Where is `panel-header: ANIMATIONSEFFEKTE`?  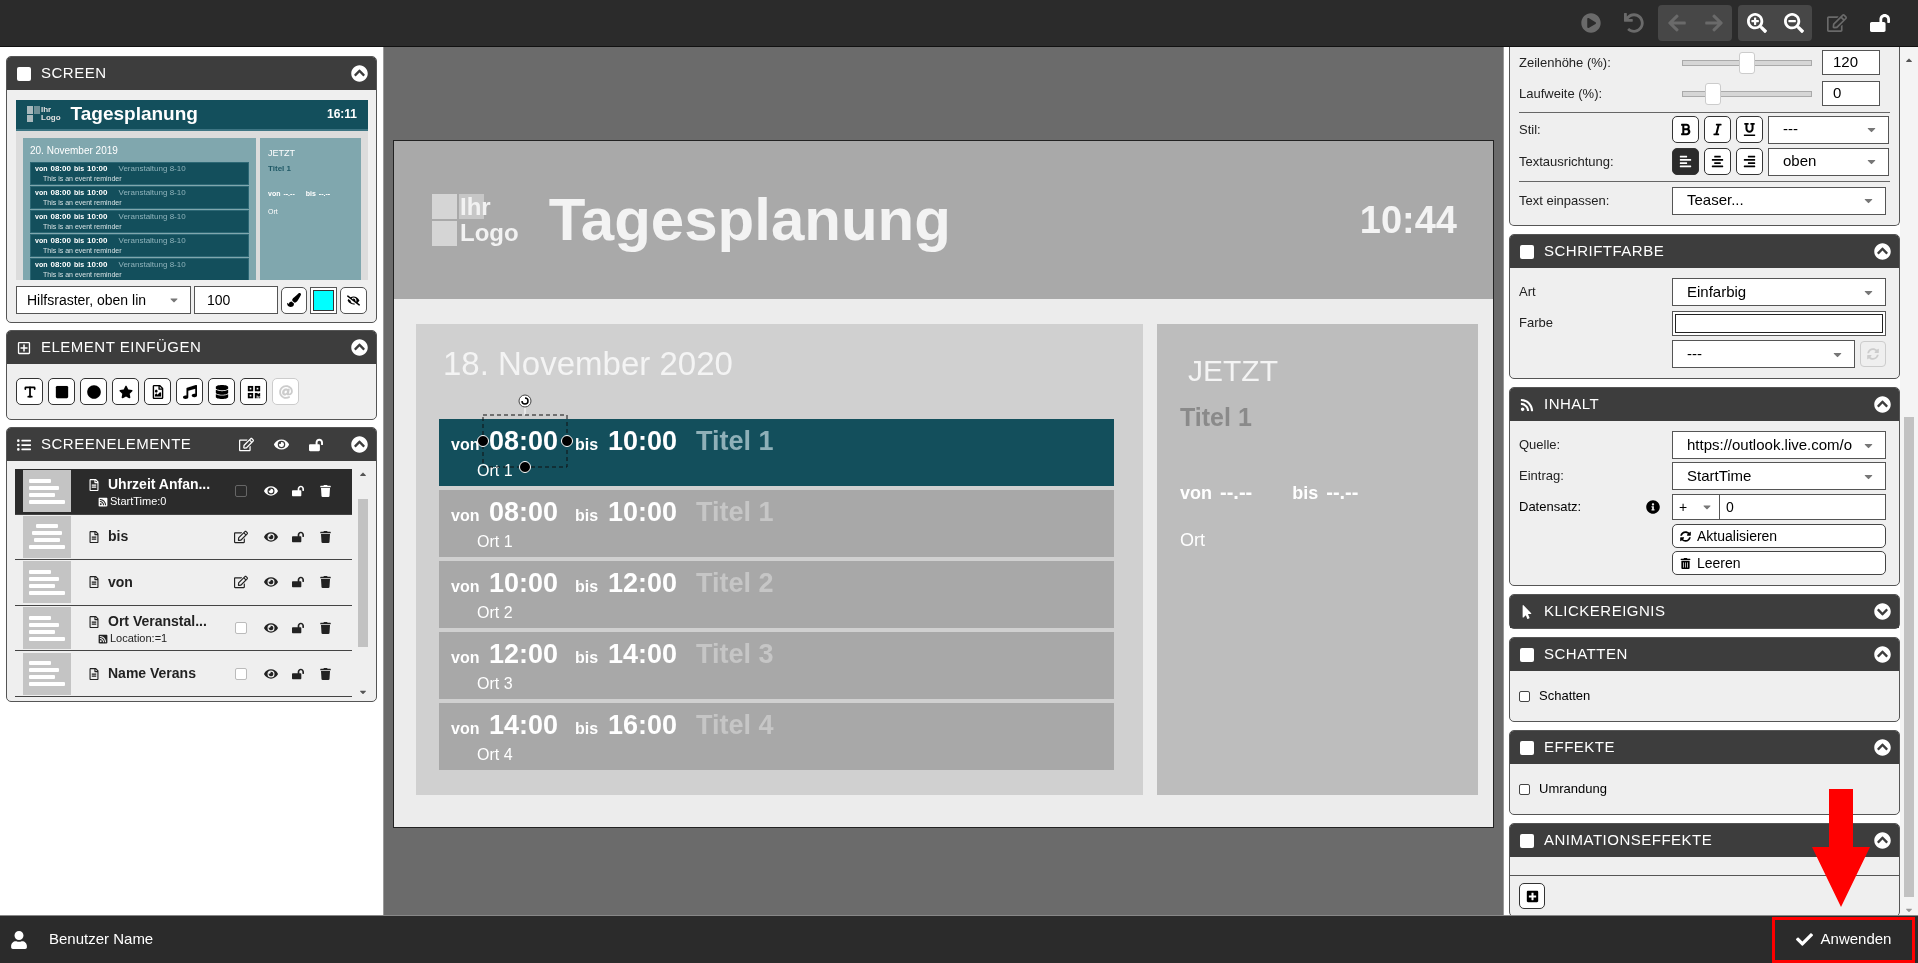 panel-header: ANIMATIONSEFFEKTE is located at coordinates (1705, 840).